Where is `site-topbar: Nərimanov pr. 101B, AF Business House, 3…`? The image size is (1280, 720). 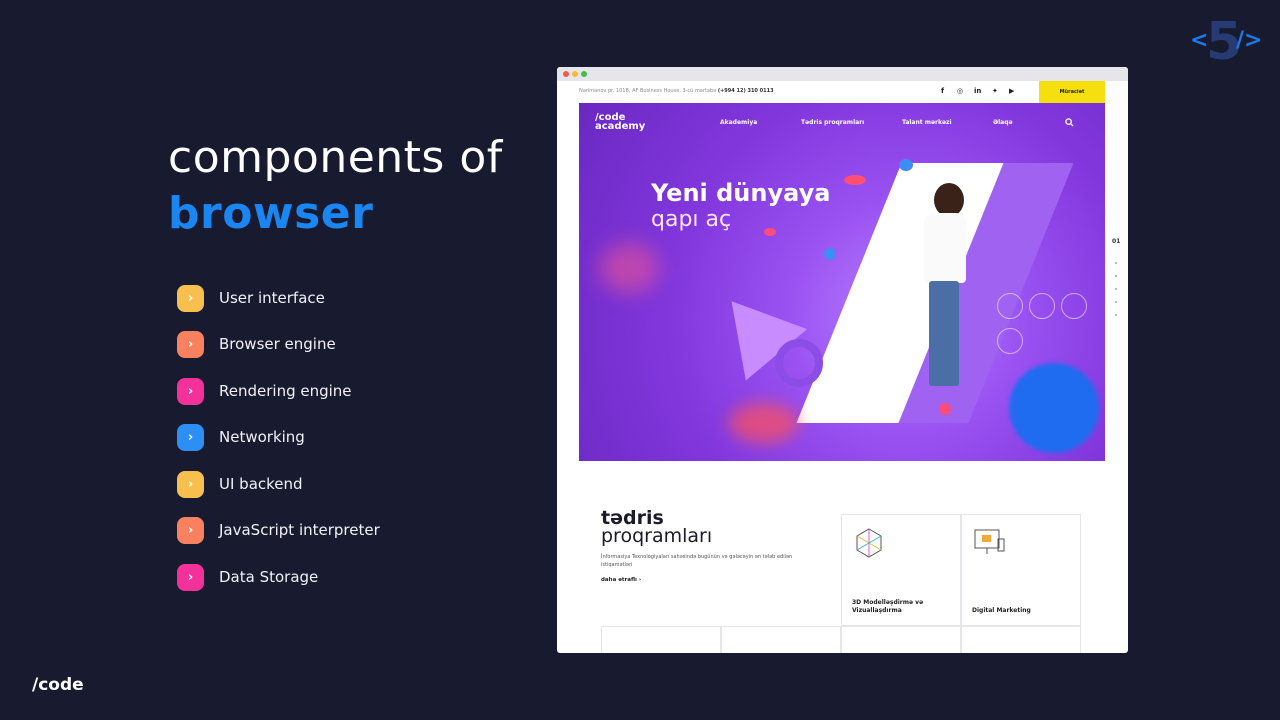
site-topbar: Nərimanov pr. 101B, AF Business House, 3… is located at coordinates (842, 92).